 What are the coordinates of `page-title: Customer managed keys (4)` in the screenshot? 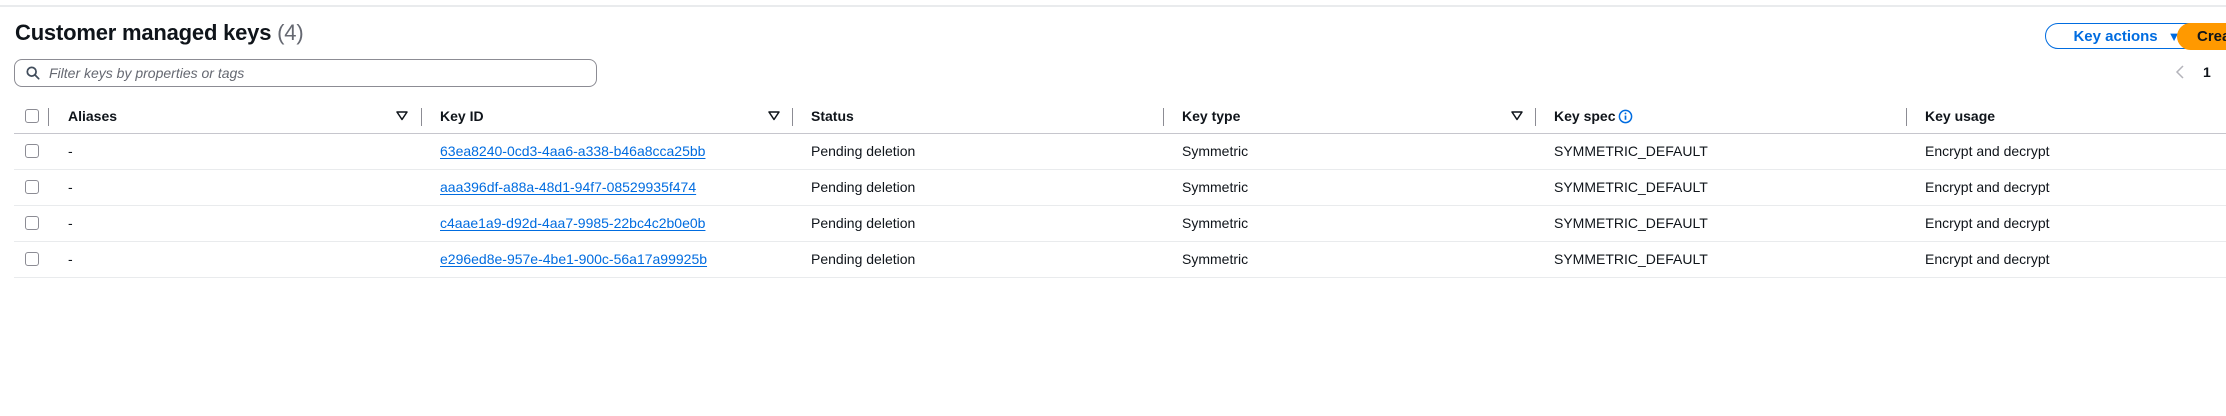 It's located at (159, 33).